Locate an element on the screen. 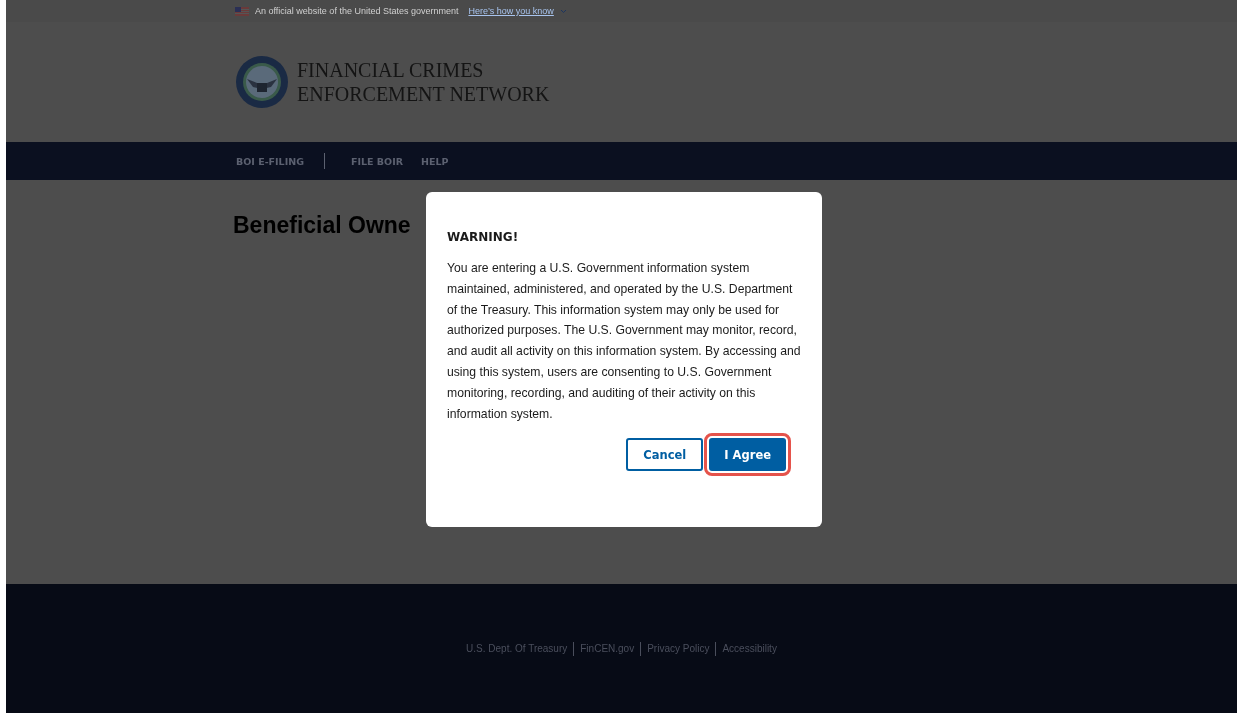 This screenshot has width=1243, height=713. how-you-know-link: Here’s how you know is located at coordinates (511, 11).